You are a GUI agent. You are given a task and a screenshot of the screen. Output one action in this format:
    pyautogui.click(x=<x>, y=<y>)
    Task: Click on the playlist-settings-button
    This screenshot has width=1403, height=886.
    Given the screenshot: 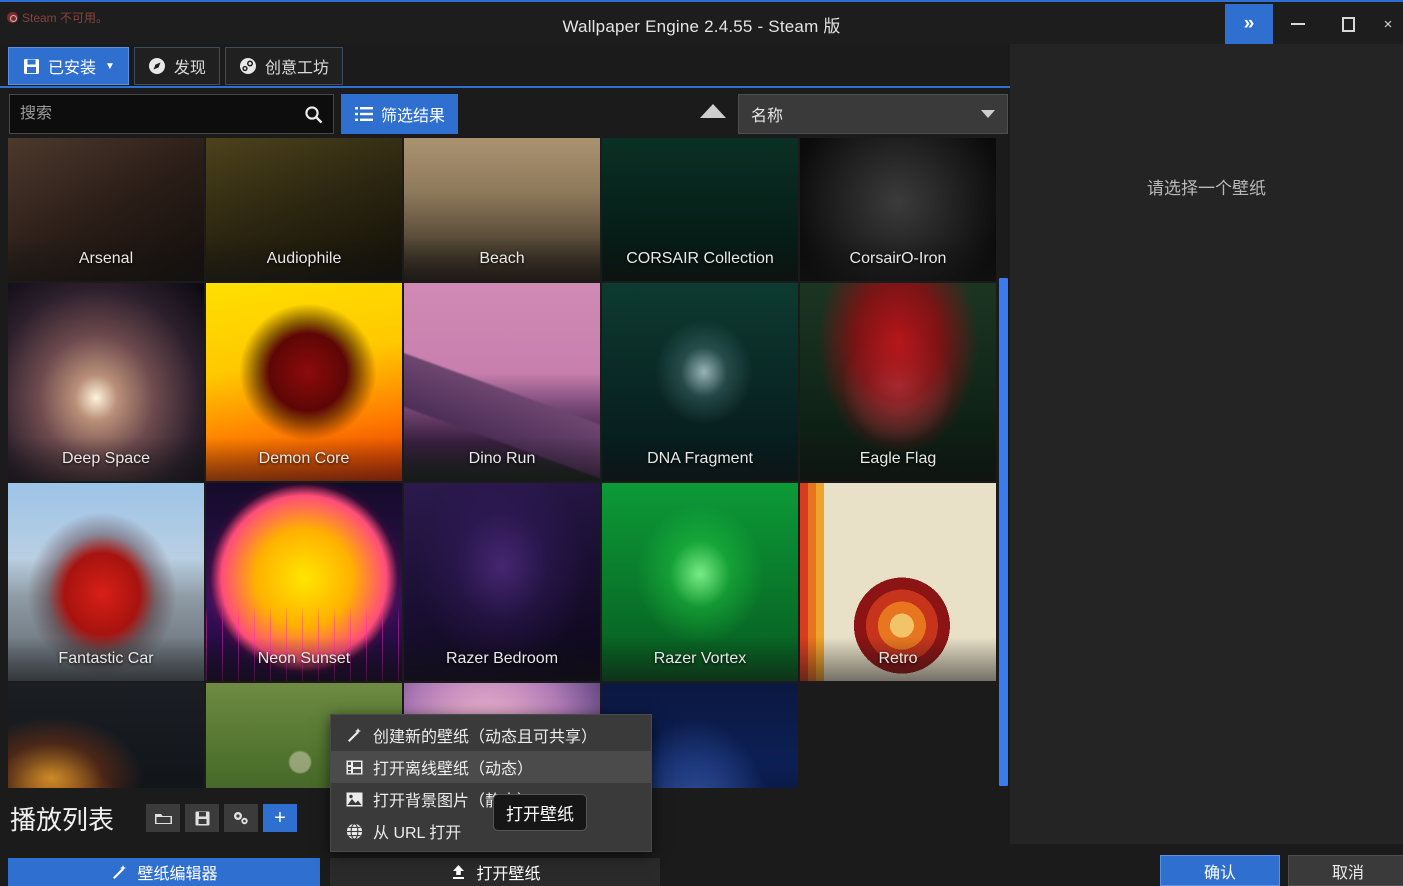 What is the action you would take?
    pyautogui.click(x=241, y=818)
    